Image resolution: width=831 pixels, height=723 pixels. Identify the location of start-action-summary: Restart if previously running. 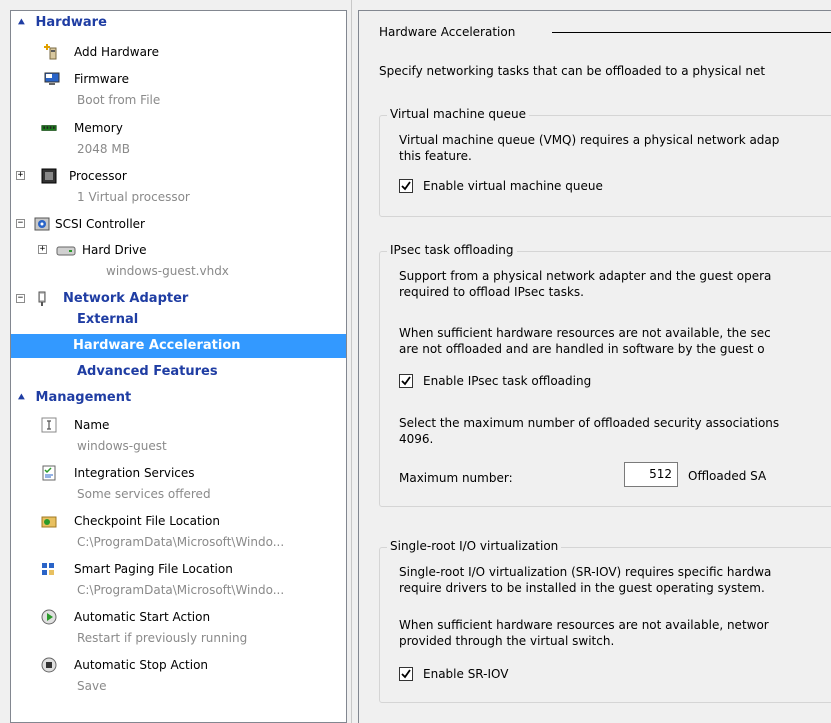
(162, 638).